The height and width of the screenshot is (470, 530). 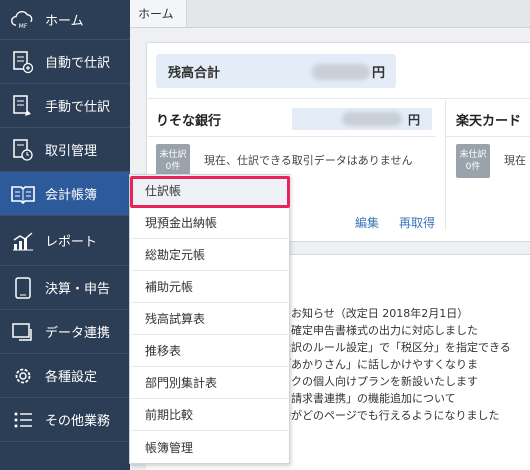 What do you see at coordinates (374, 313) in the screenshot?
I see `news-line: のお知らせ（改定日 2018年2月1日）` at bounding box center [374, 313].